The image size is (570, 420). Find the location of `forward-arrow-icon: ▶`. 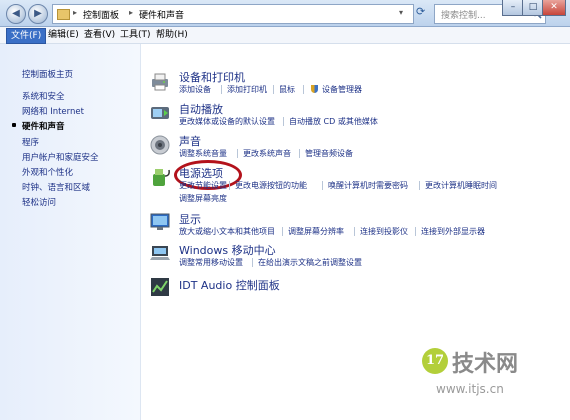

forward-arrow-icon: ▶ is located at coordinates (38, 13).